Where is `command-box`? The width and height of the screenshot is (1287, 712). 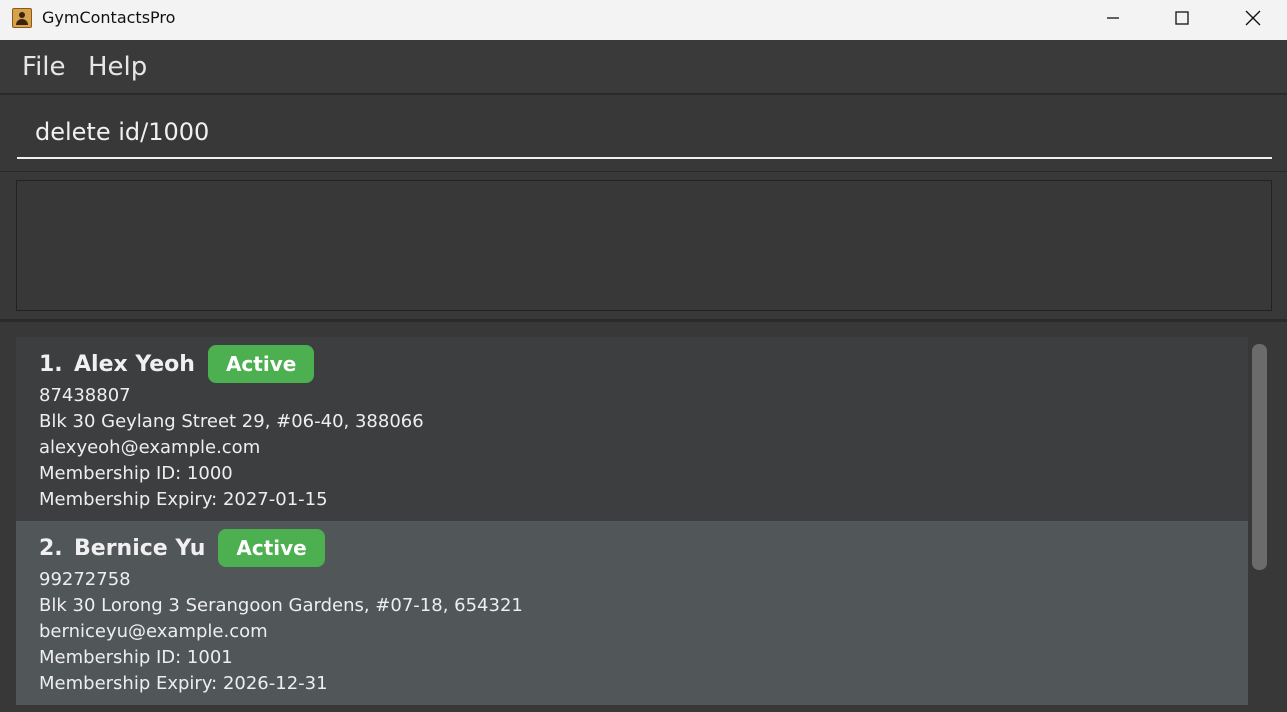 command-box is located at coordinates (643, 133).